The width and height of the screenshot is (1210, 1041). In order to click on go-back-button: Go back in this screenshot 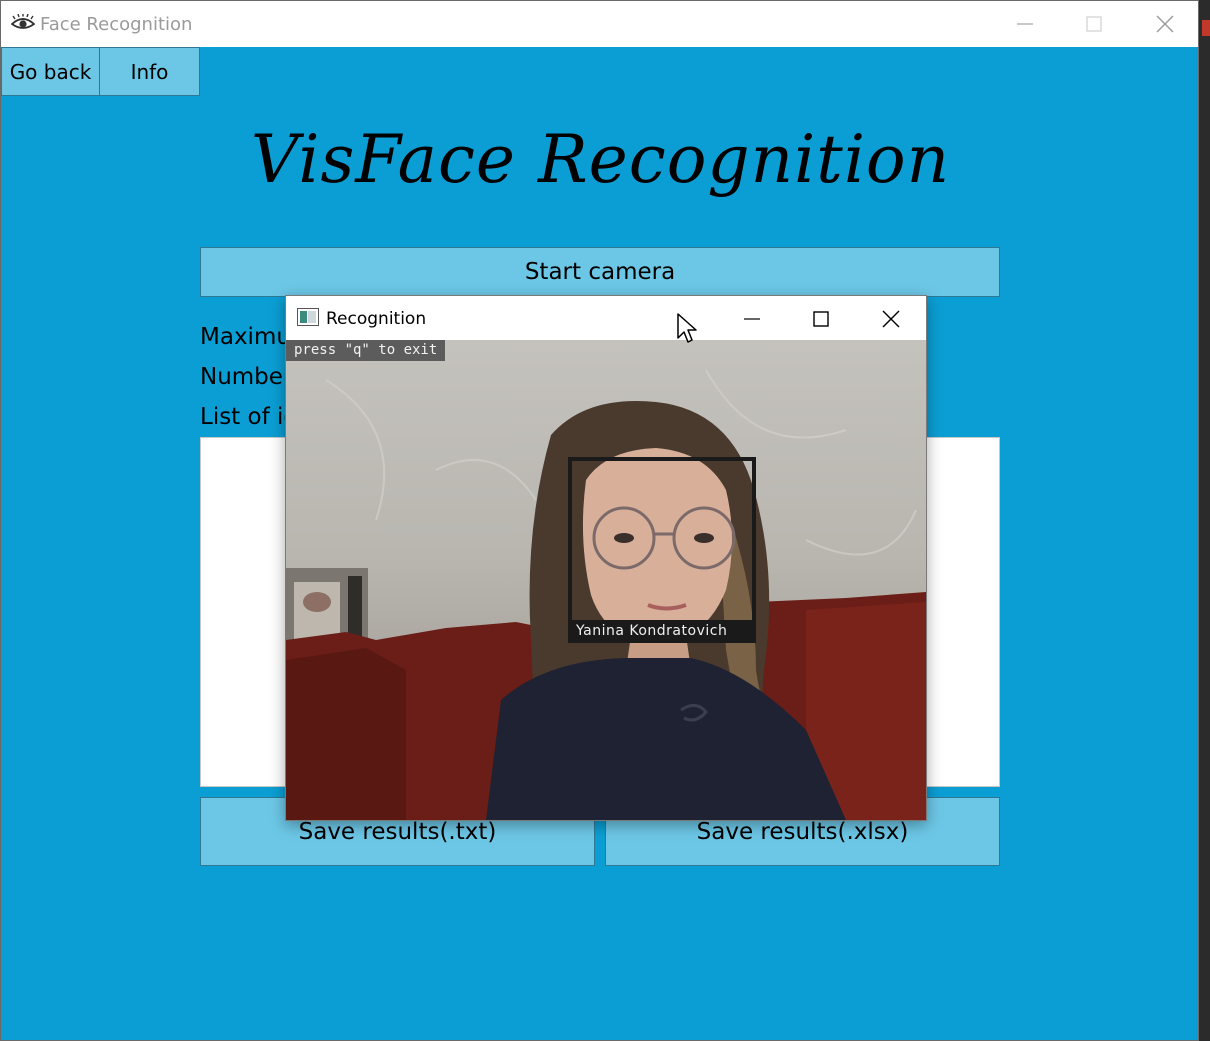, I will do `click(50, 71)`.